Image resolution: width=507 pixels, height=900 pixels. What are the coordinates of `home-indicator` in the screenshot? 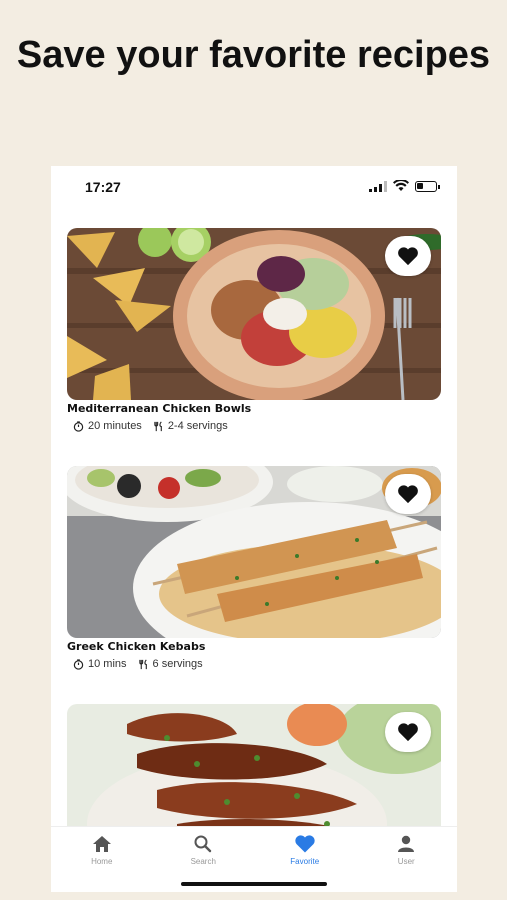 It's located at (254, 884).